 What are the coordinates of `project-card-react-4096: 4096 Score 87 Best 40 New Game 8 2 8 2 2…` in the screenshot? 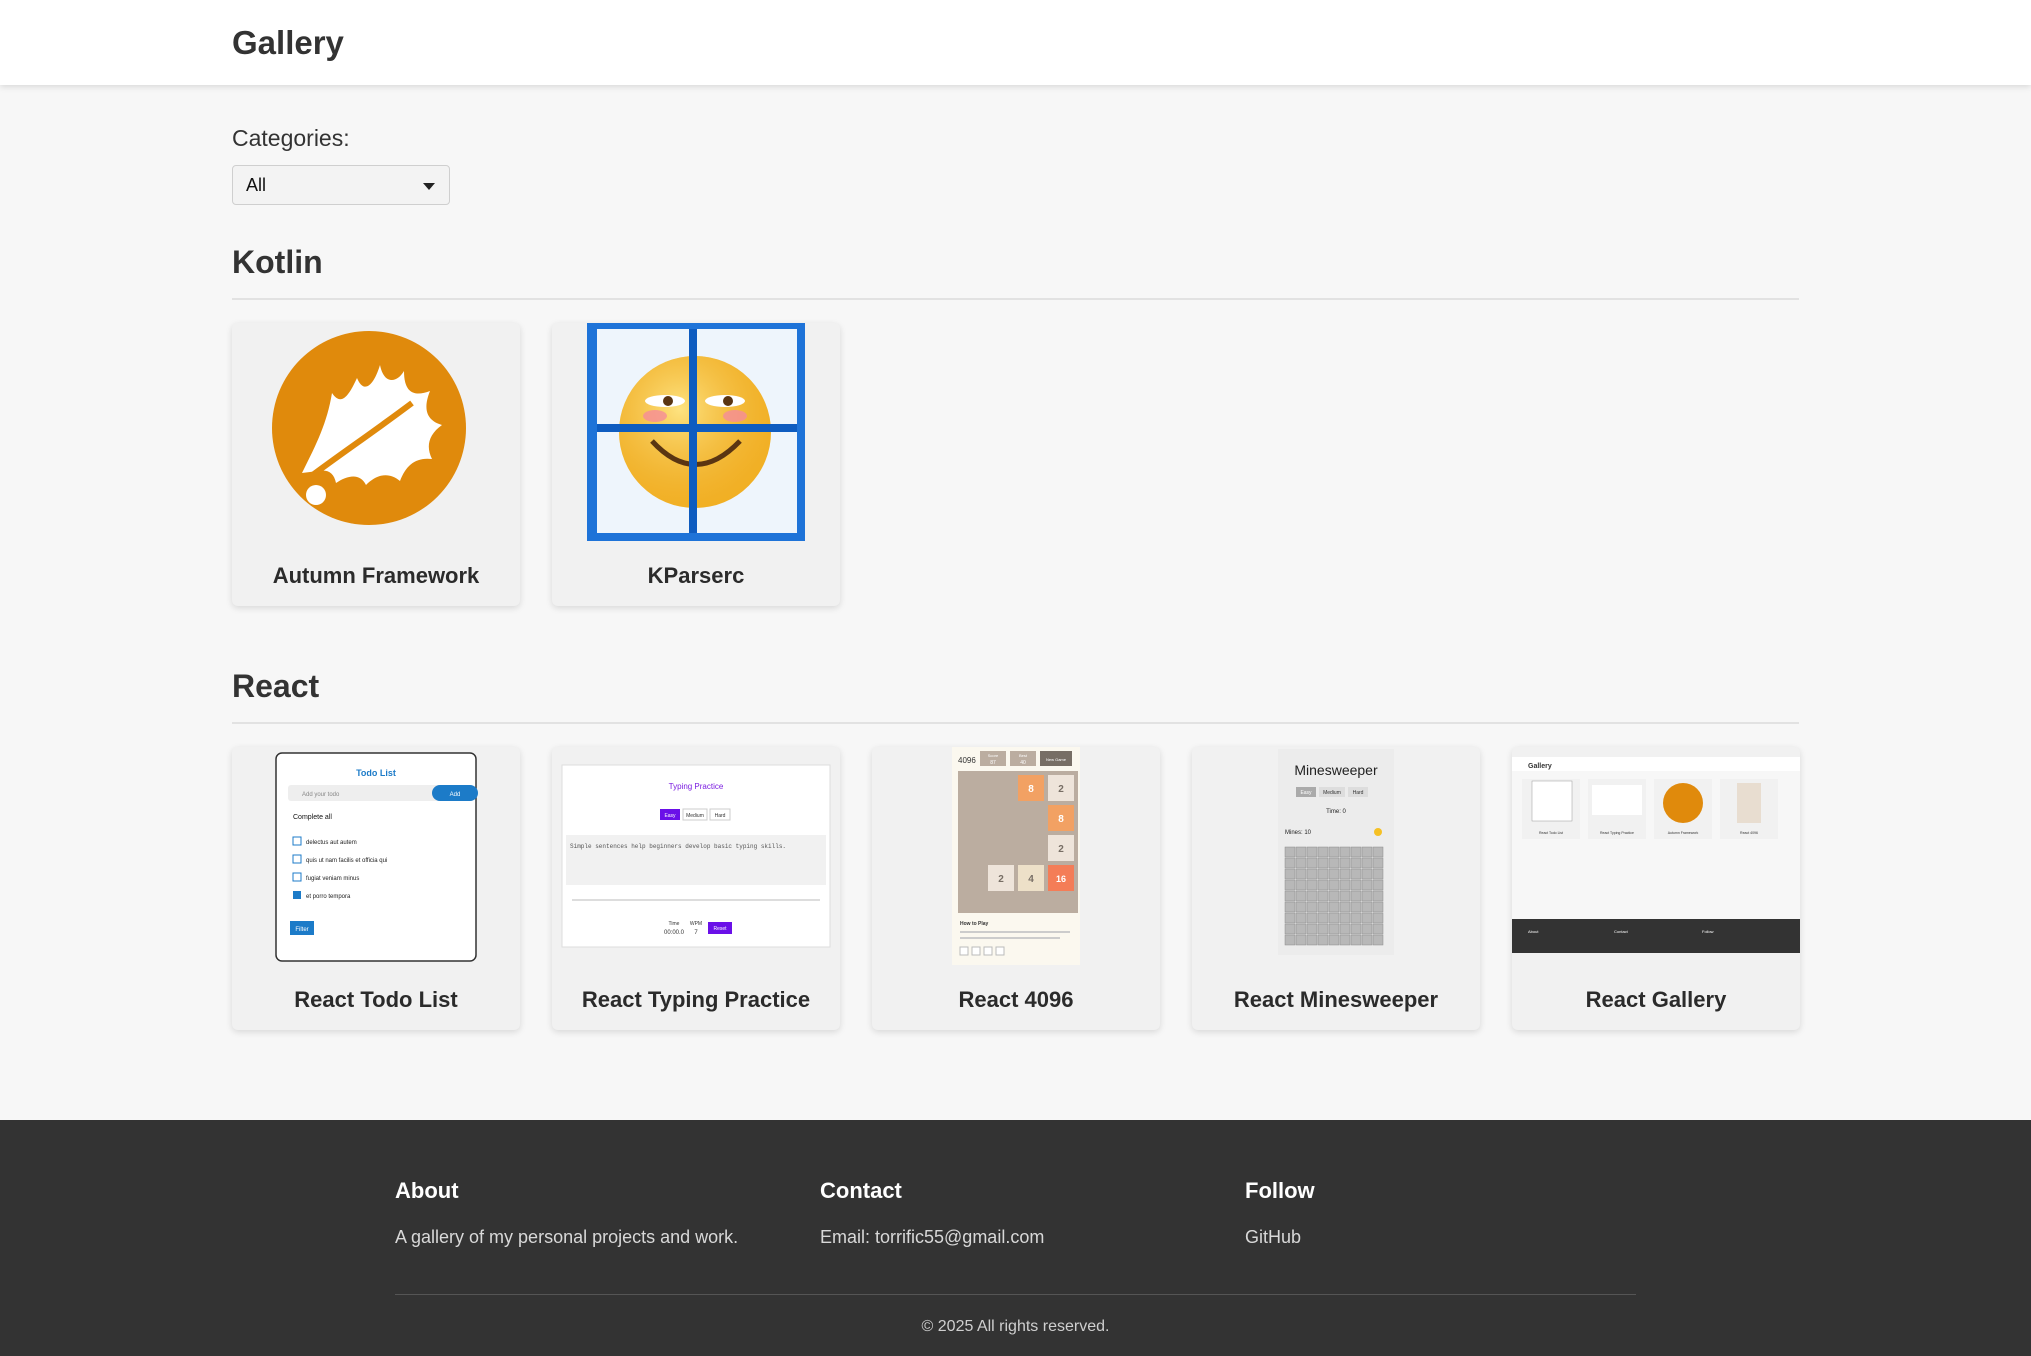 It's located at (1016, 888).